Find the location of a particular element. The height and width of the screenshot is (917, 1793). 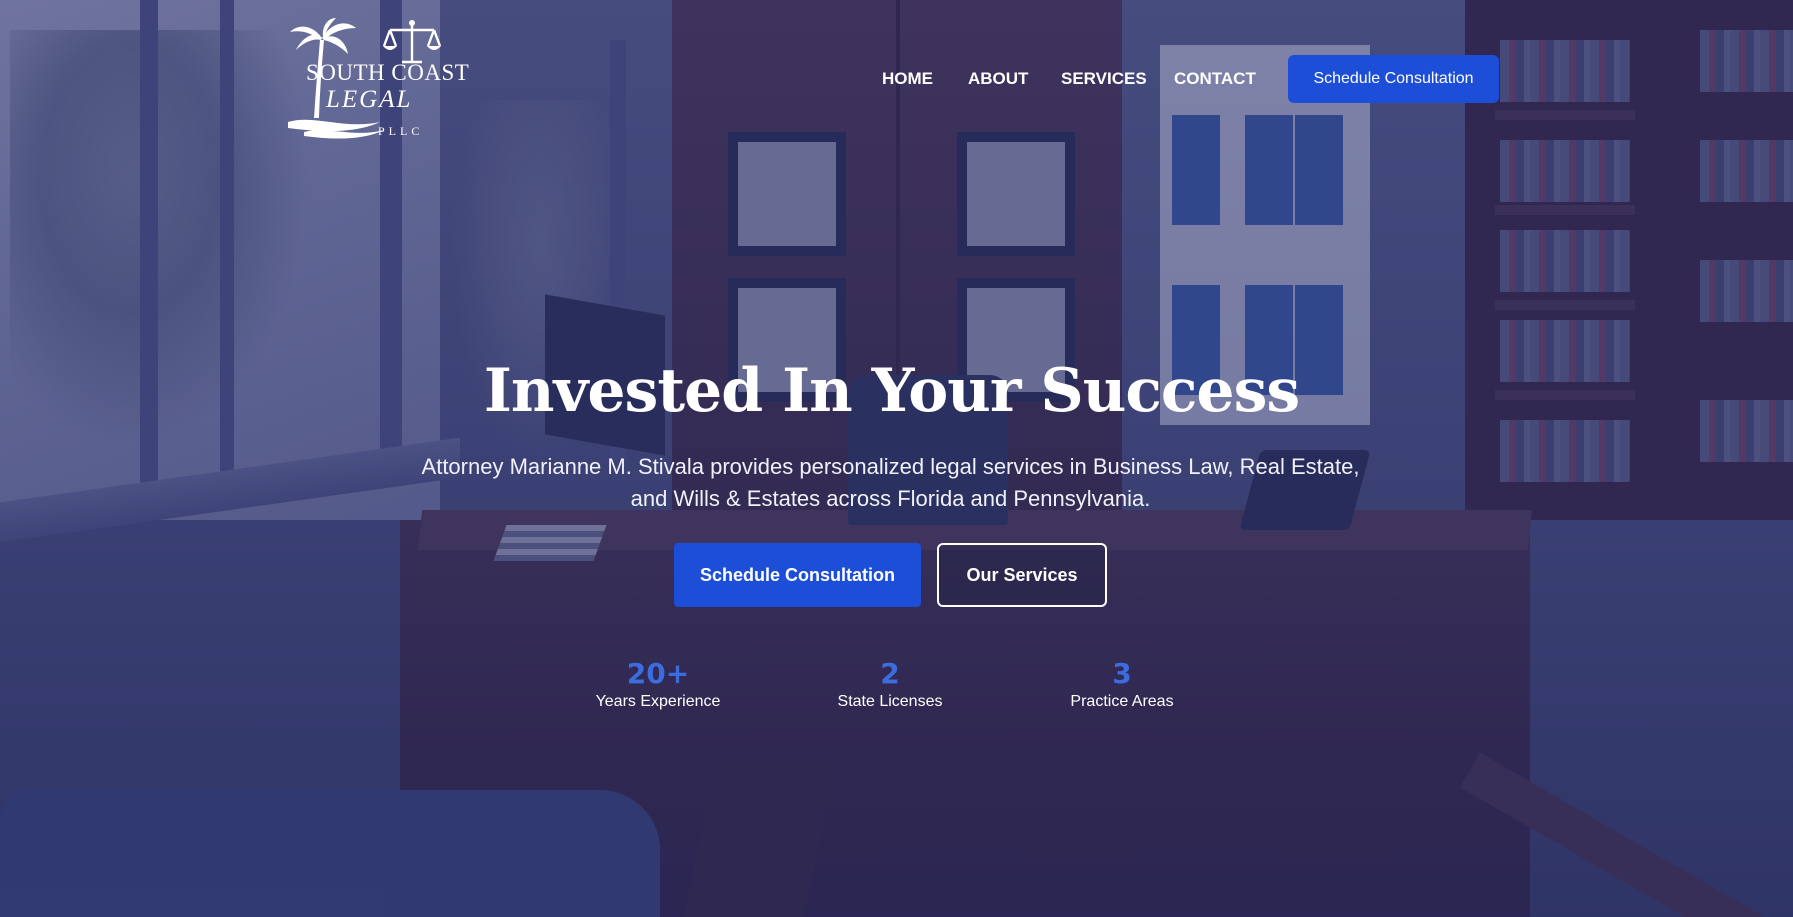

our-services-button: Our Services is located at coordinates (1022, 575).